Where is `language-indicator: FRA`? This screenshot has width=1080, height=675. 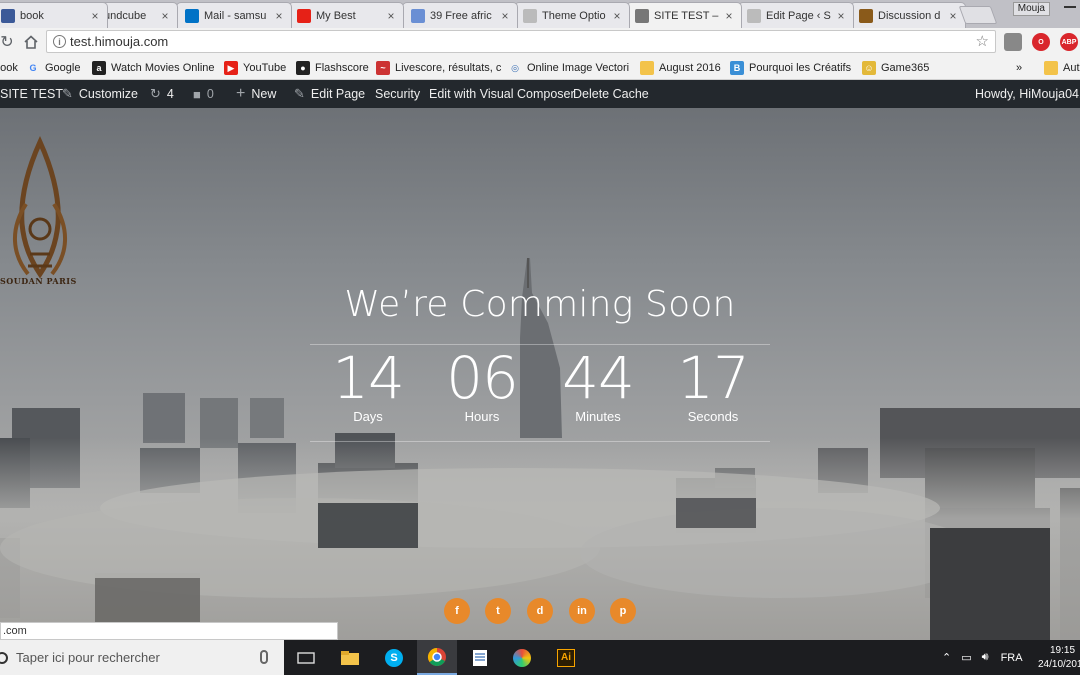 language-indicator: FRA is located at coordinates (1012, 658).